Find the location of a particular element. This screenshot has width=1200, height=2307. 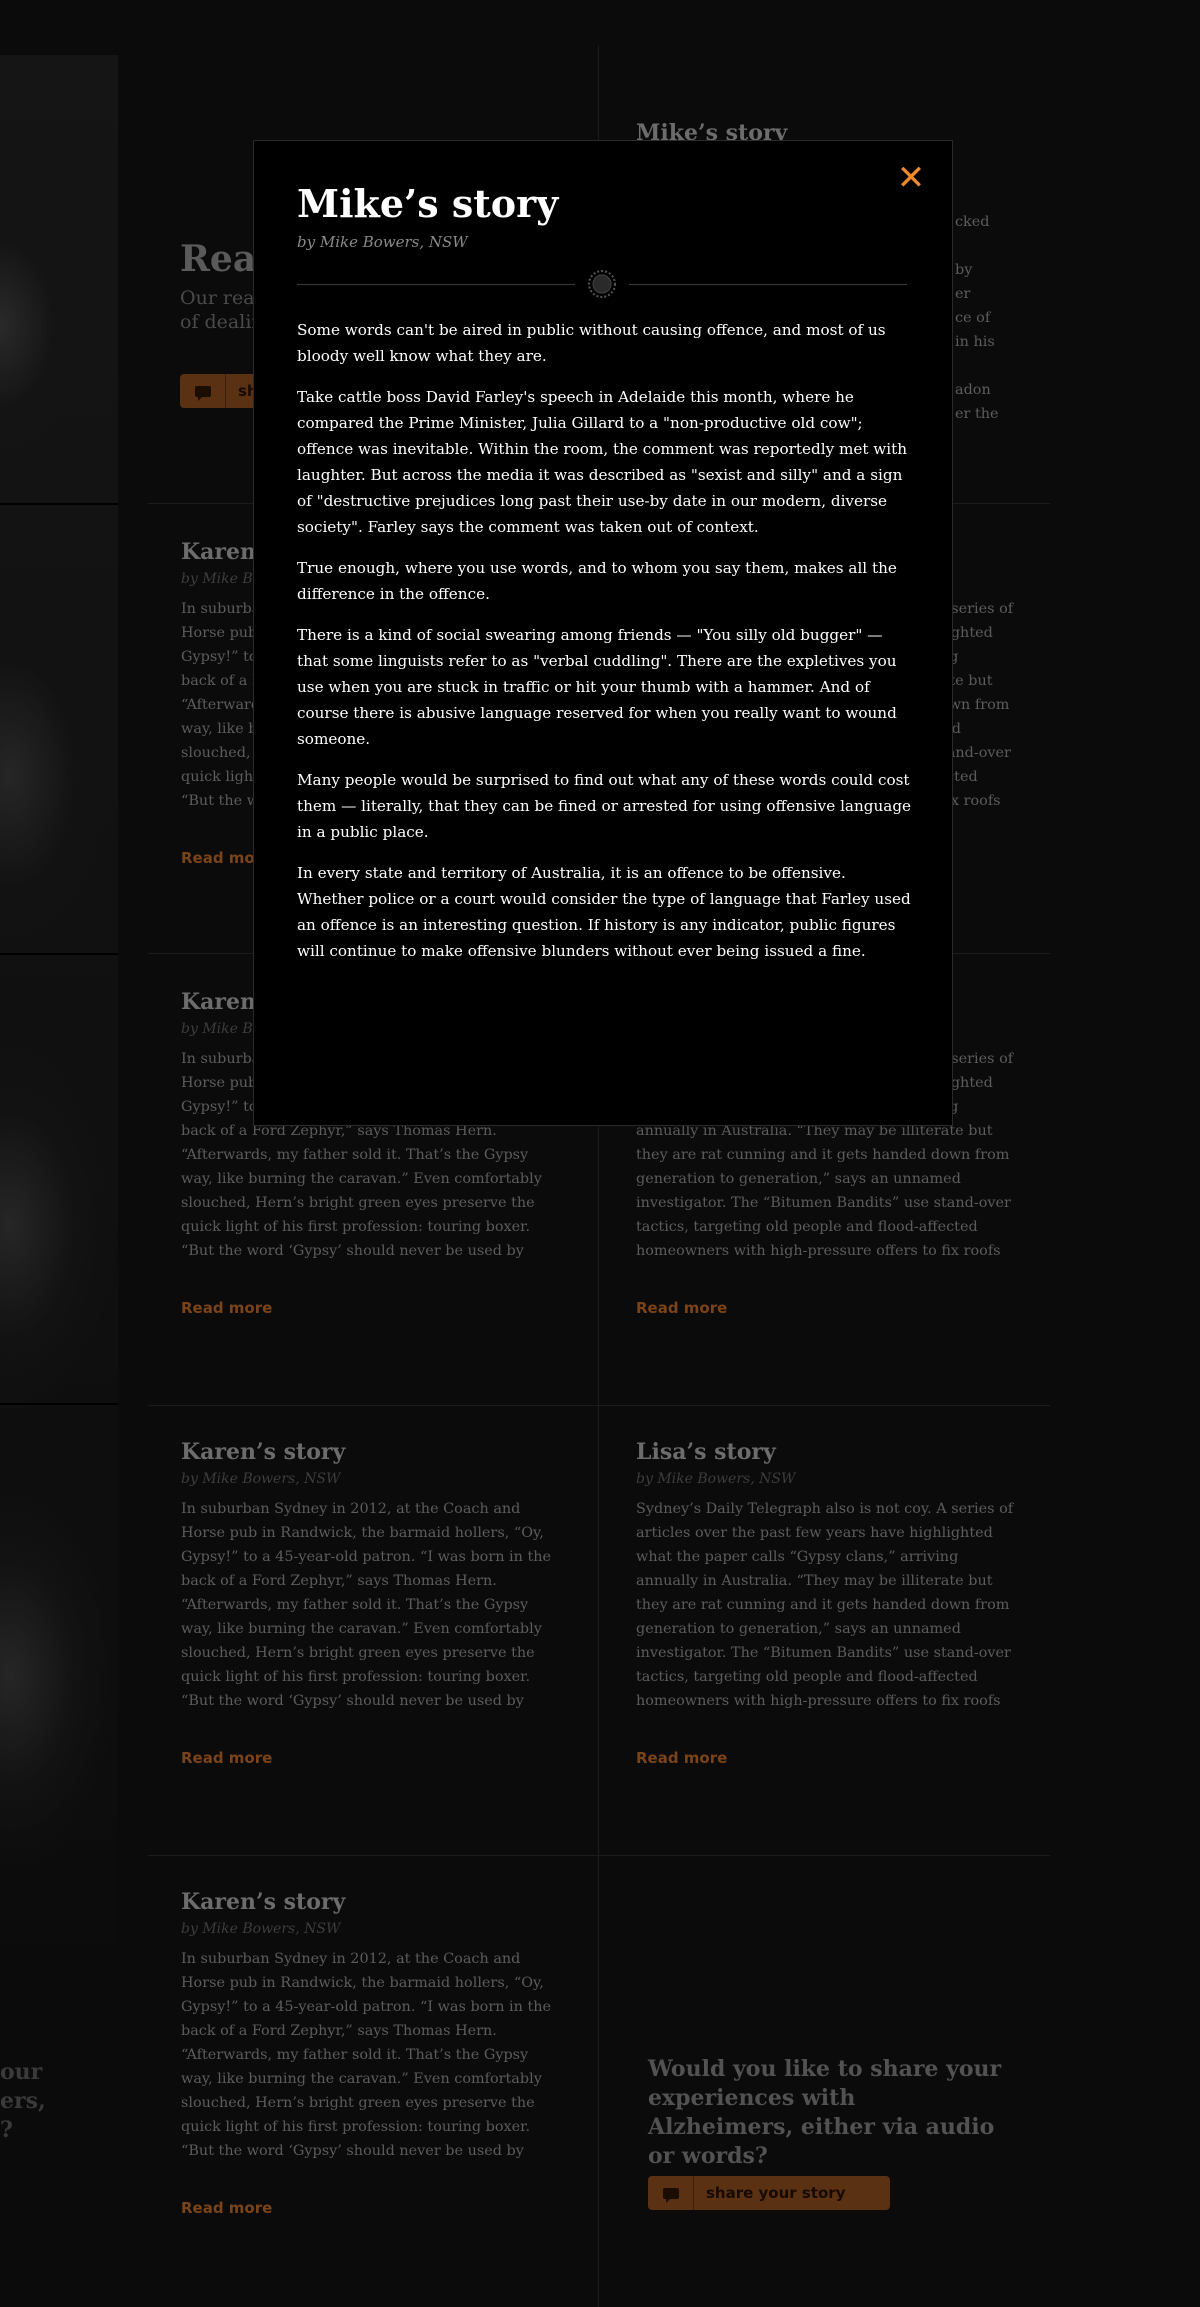

portrait-photo-strip is located at coordinates (59, 1000).